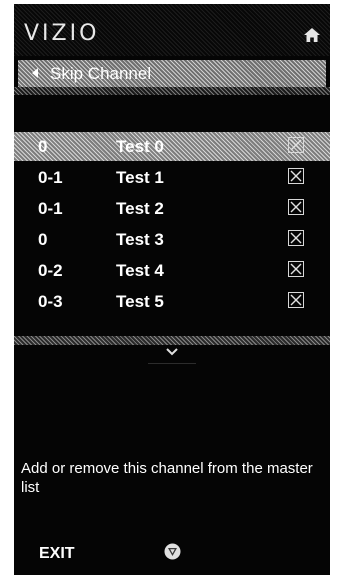 The height and width of the screenshot is (579, 344). What do you see at coordinates (140, 301) in the screenshot?
I see `channel-name: Test 5` at bounding box center [140, 301].